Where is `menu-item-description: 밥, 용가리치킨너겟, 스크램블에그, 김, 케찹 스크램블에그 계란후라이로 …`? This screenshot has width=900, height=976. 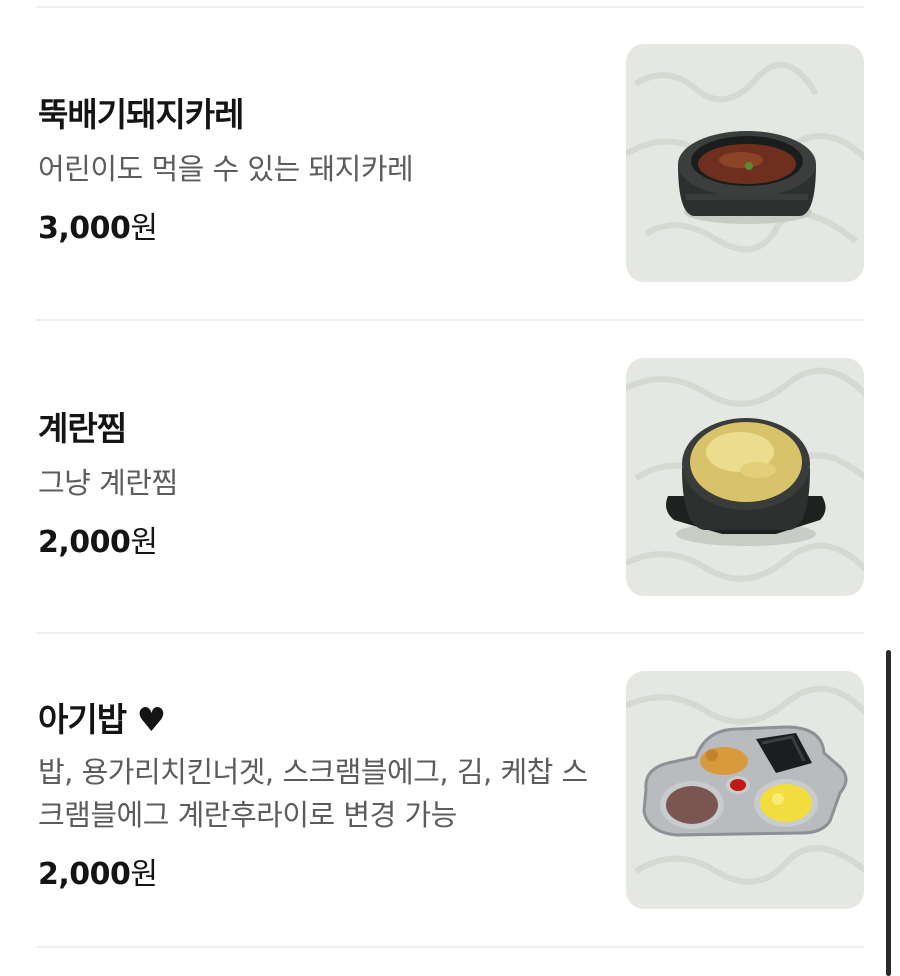 menu-item-description: 밥, 용가리치킨너겟, 스크램블에그, 김, 케찹 스크램블에그 계란후라이로 … is located at coordinates (313, 793).